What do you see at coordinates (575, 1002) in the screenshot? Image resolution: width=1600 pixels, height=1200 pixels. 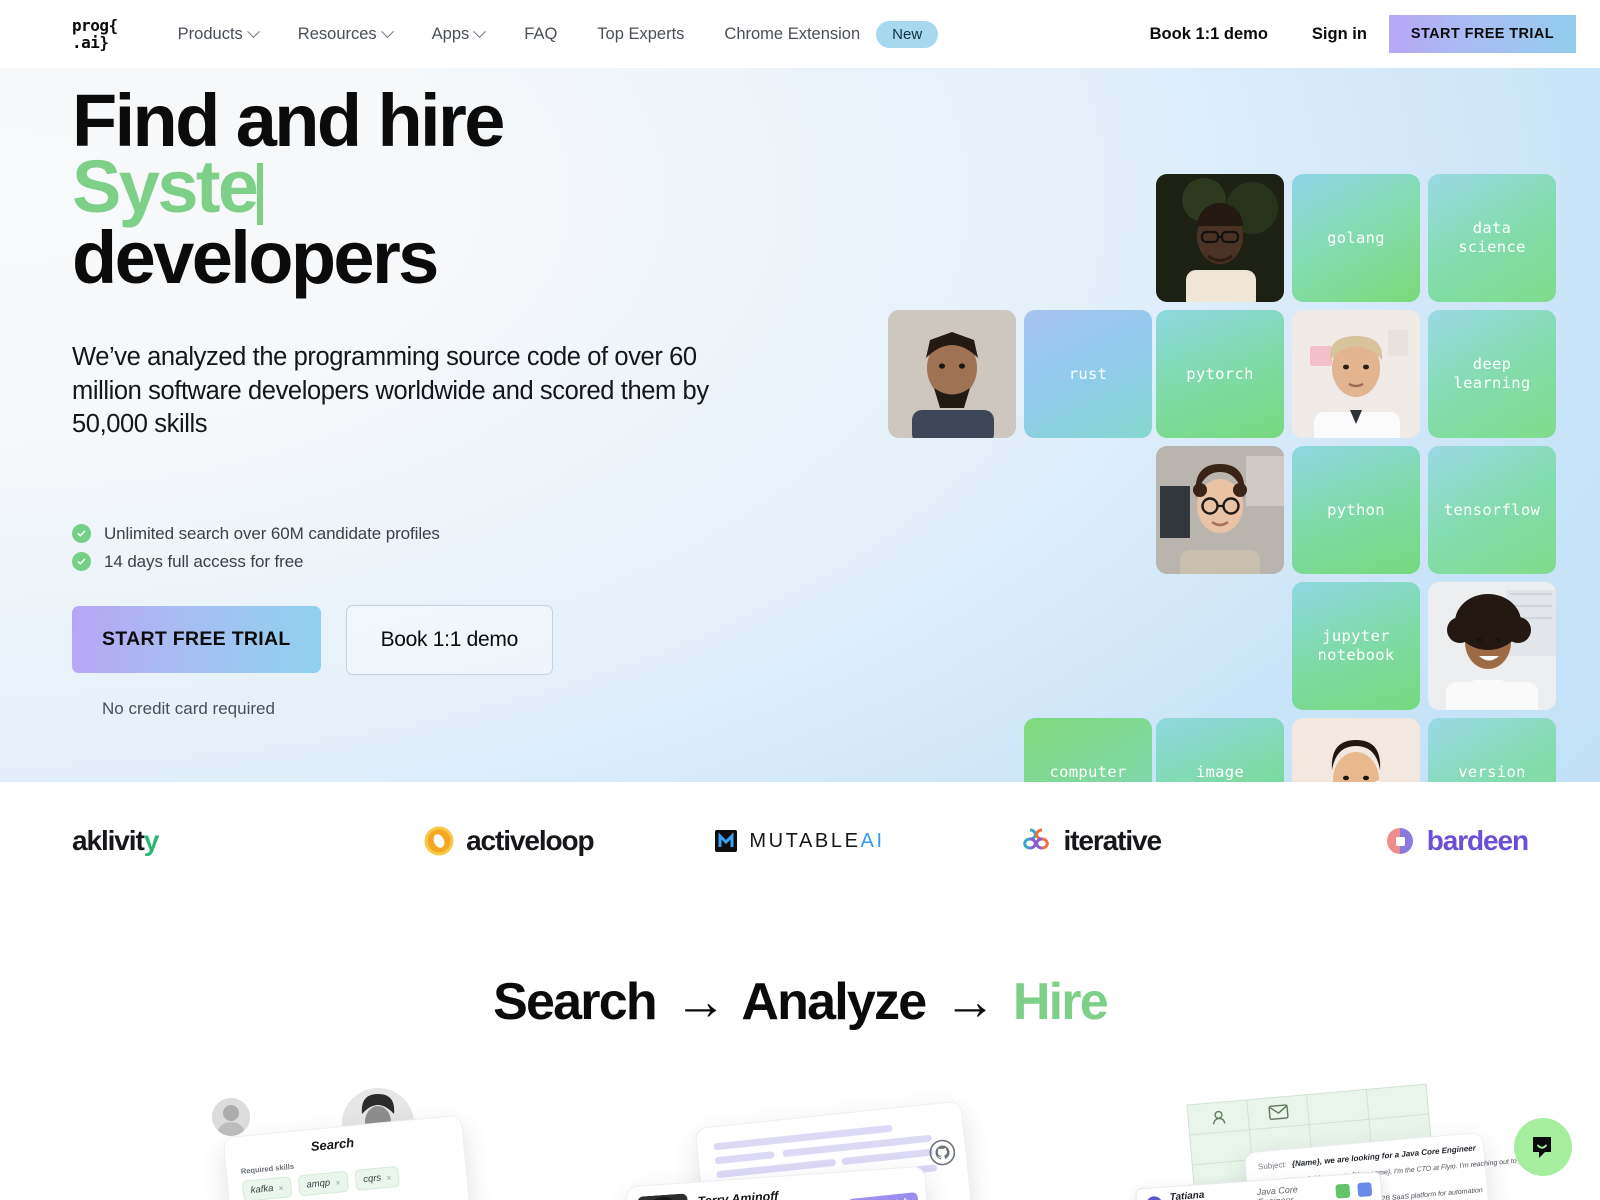 I see `process-step-search: Search` at bounding box center [575, 1002].